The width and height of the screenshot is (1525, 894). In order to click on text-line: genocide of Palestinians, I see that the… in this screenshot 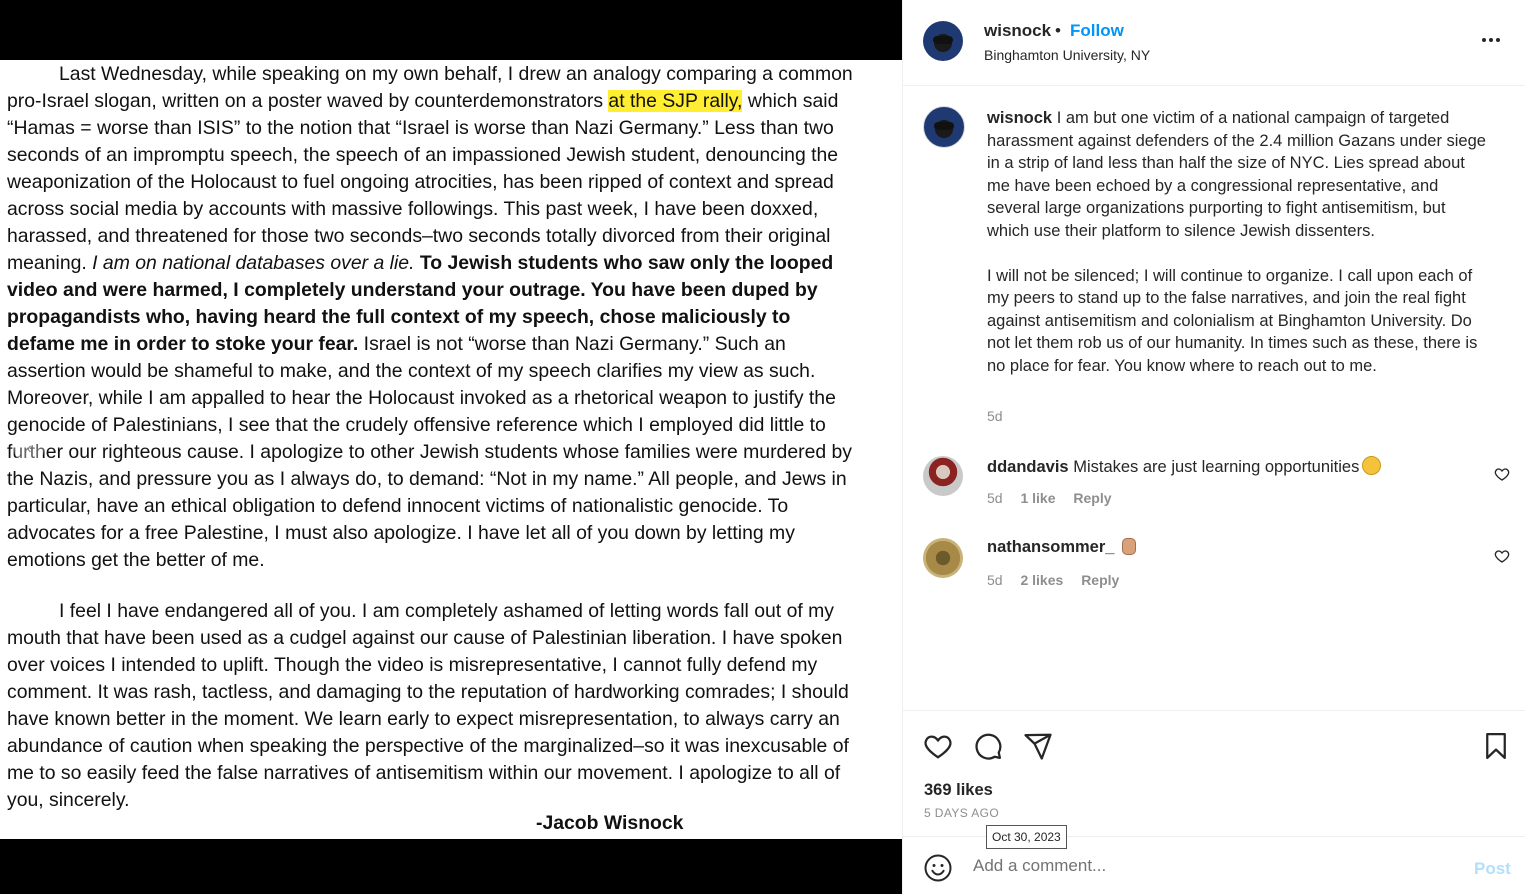, I will do `click(416, 425)`.